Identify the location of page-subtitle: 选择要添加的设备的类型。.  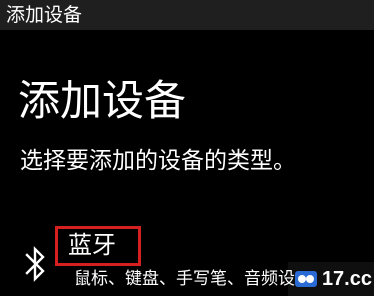
(158, 161).